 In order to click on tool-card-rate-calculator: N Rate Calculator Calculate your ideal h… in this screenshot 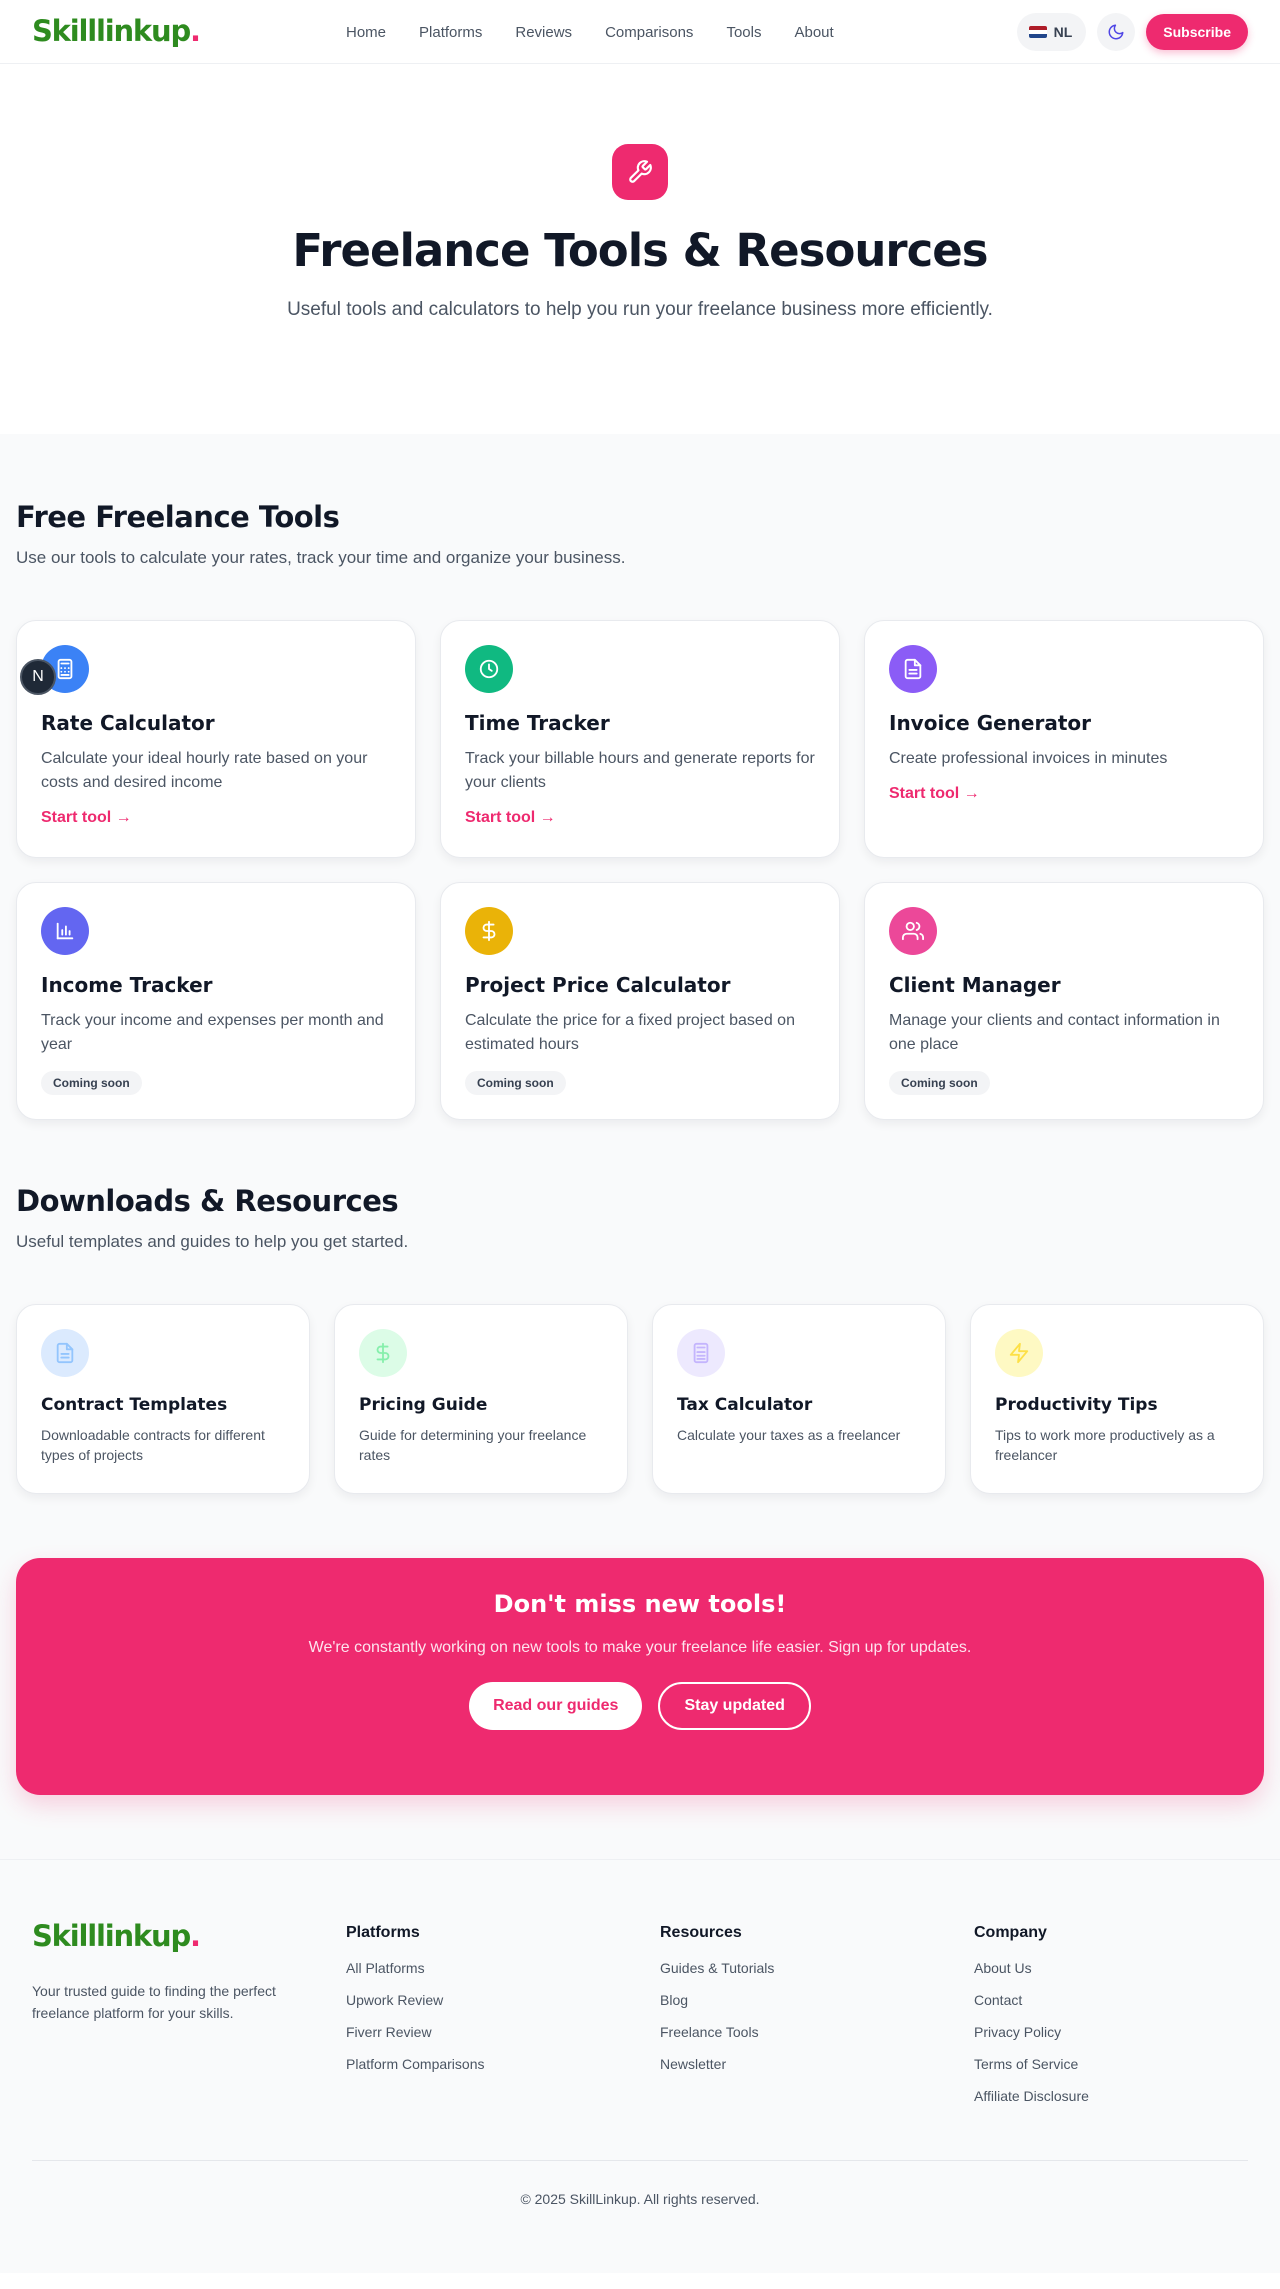, I will do `click(216, 739)`.